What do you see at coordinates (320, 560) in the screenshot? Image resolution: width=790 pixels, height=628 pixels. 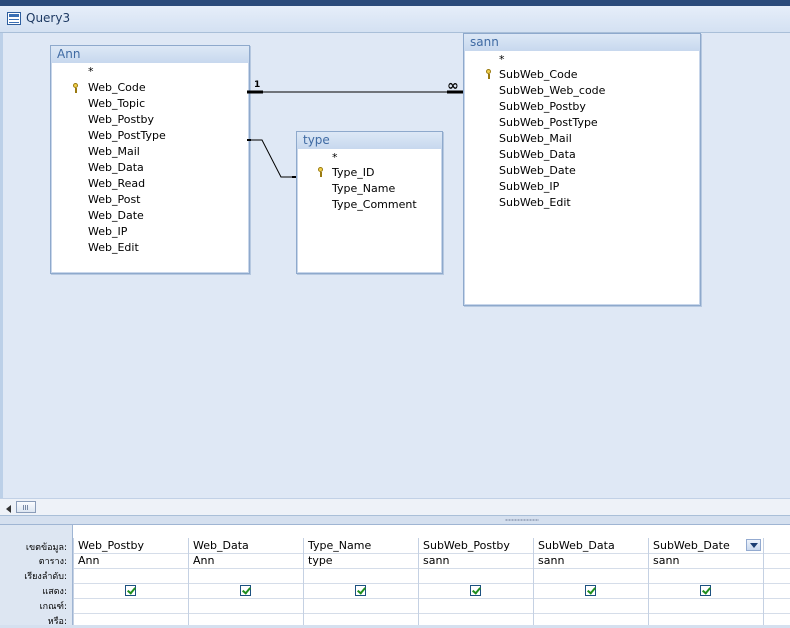 I see `grid-table-cell: type` at bounding box center [320, 560].